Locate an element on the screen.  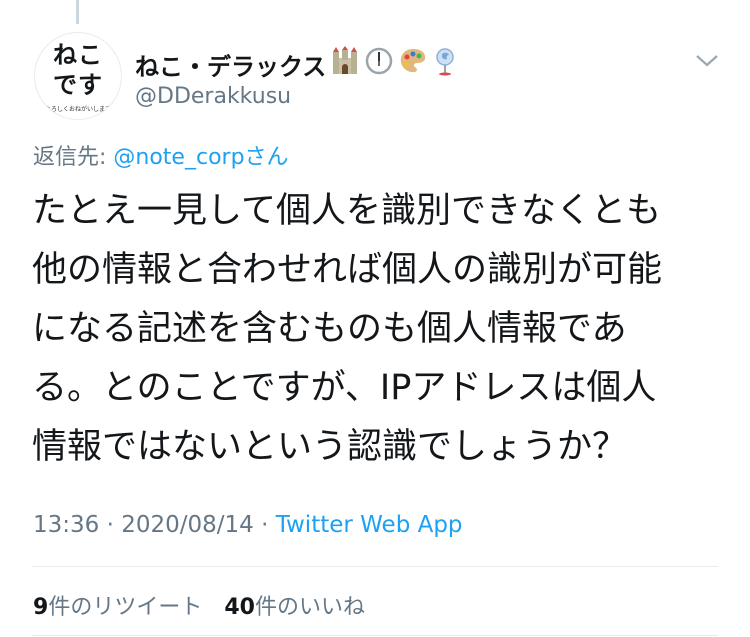
thread-connector-line is located at coordinates (77, 12).